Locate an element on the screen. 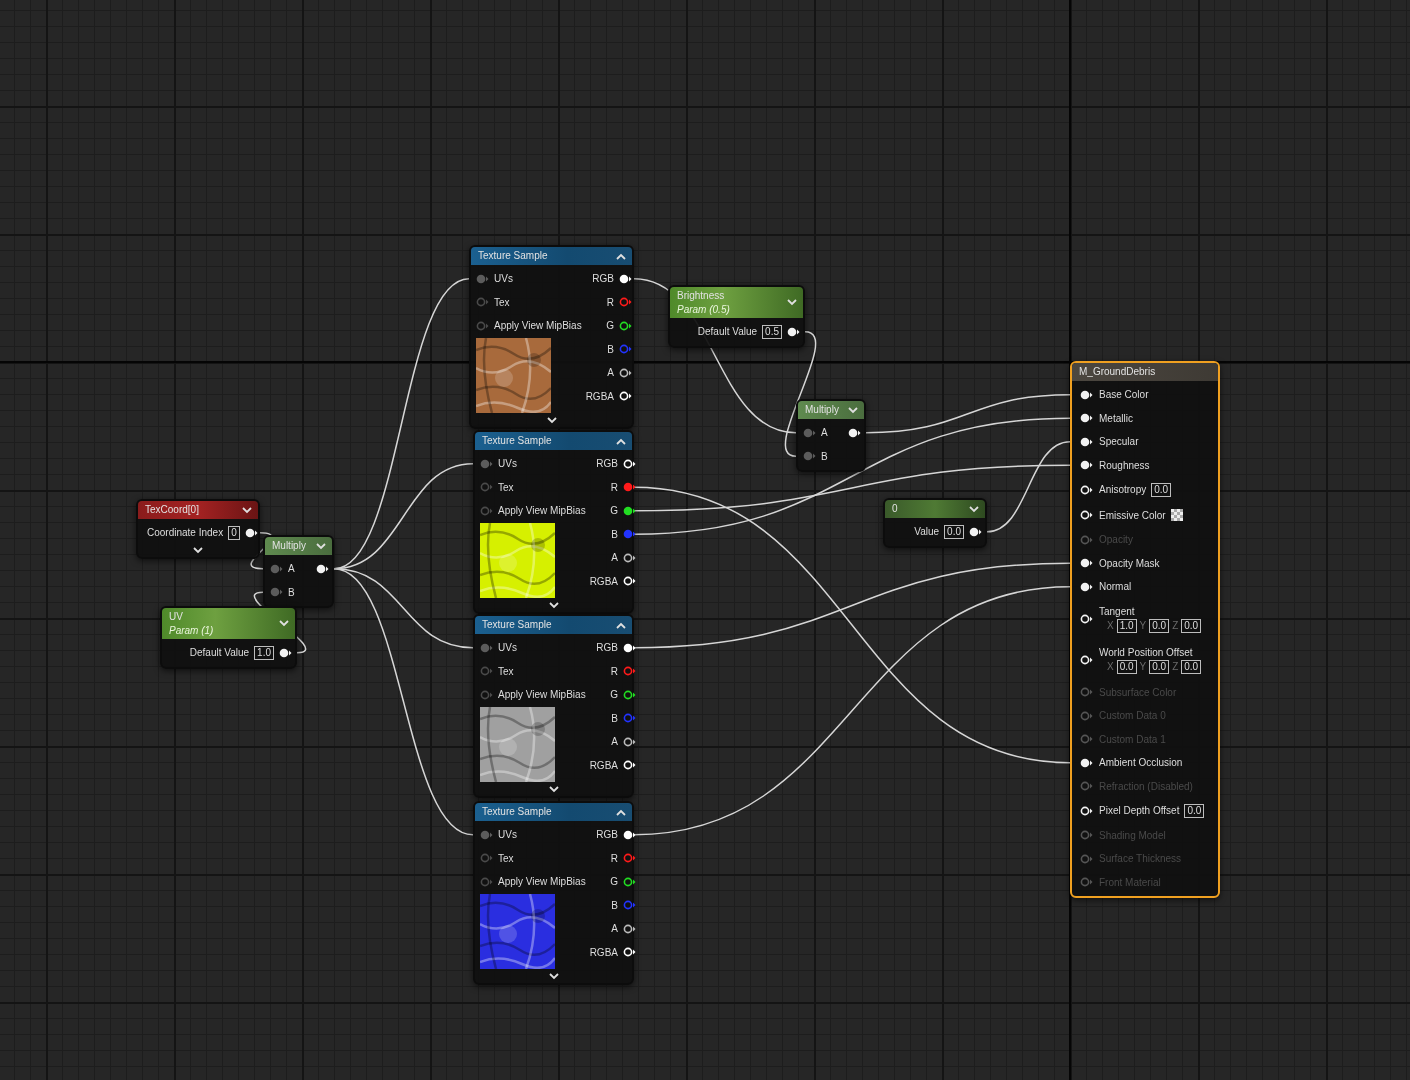 The width and height of the screenshot is (1410, 1080). value-field: 0.5 is located at coordinates (772, 331).